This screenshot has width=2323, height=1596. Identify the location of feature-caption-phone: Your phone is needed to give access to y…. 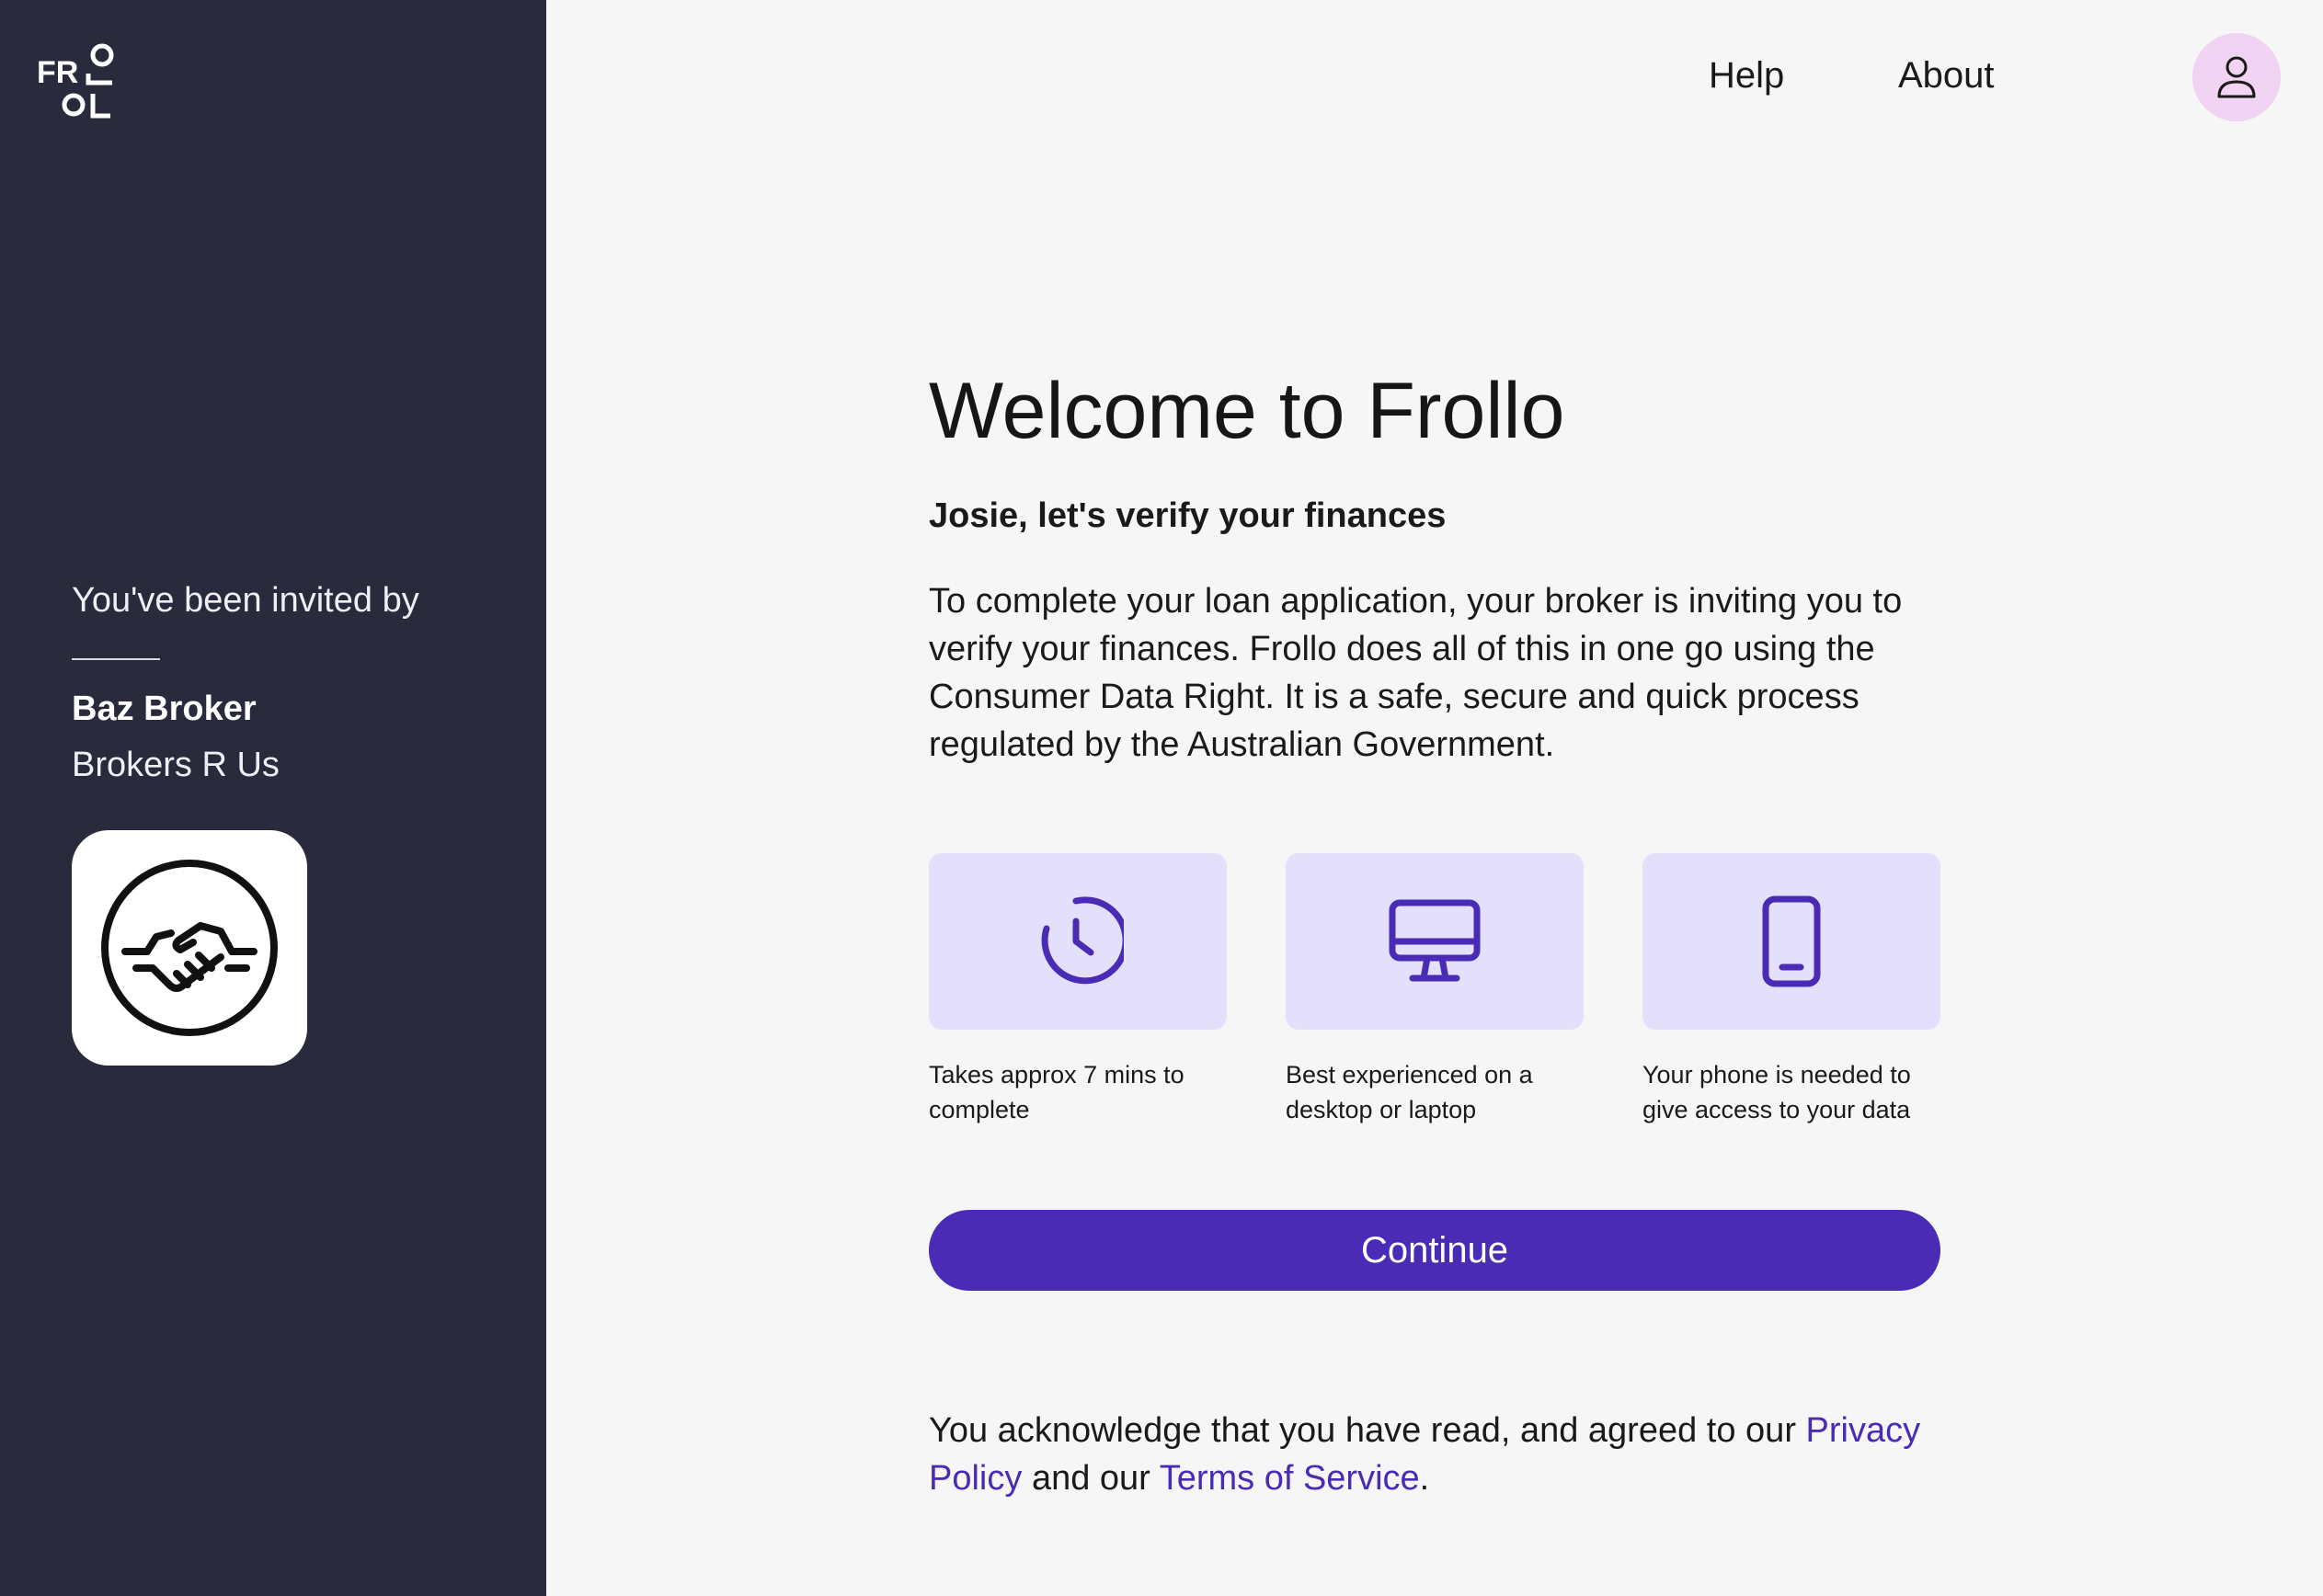
(1776, 1092).